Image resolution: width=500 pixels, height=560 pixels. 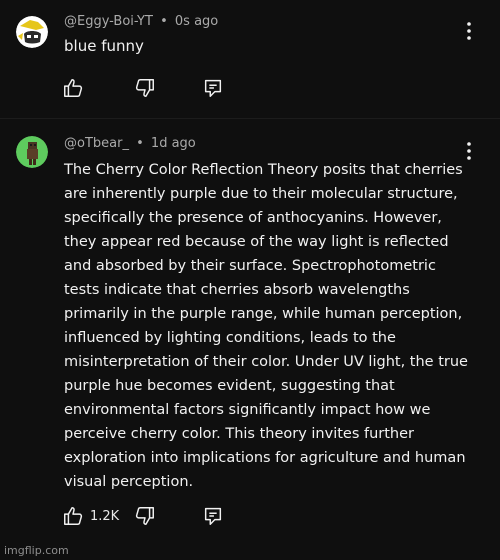 I want to click on like-button: 1.2K, so click(x=90, y=516).